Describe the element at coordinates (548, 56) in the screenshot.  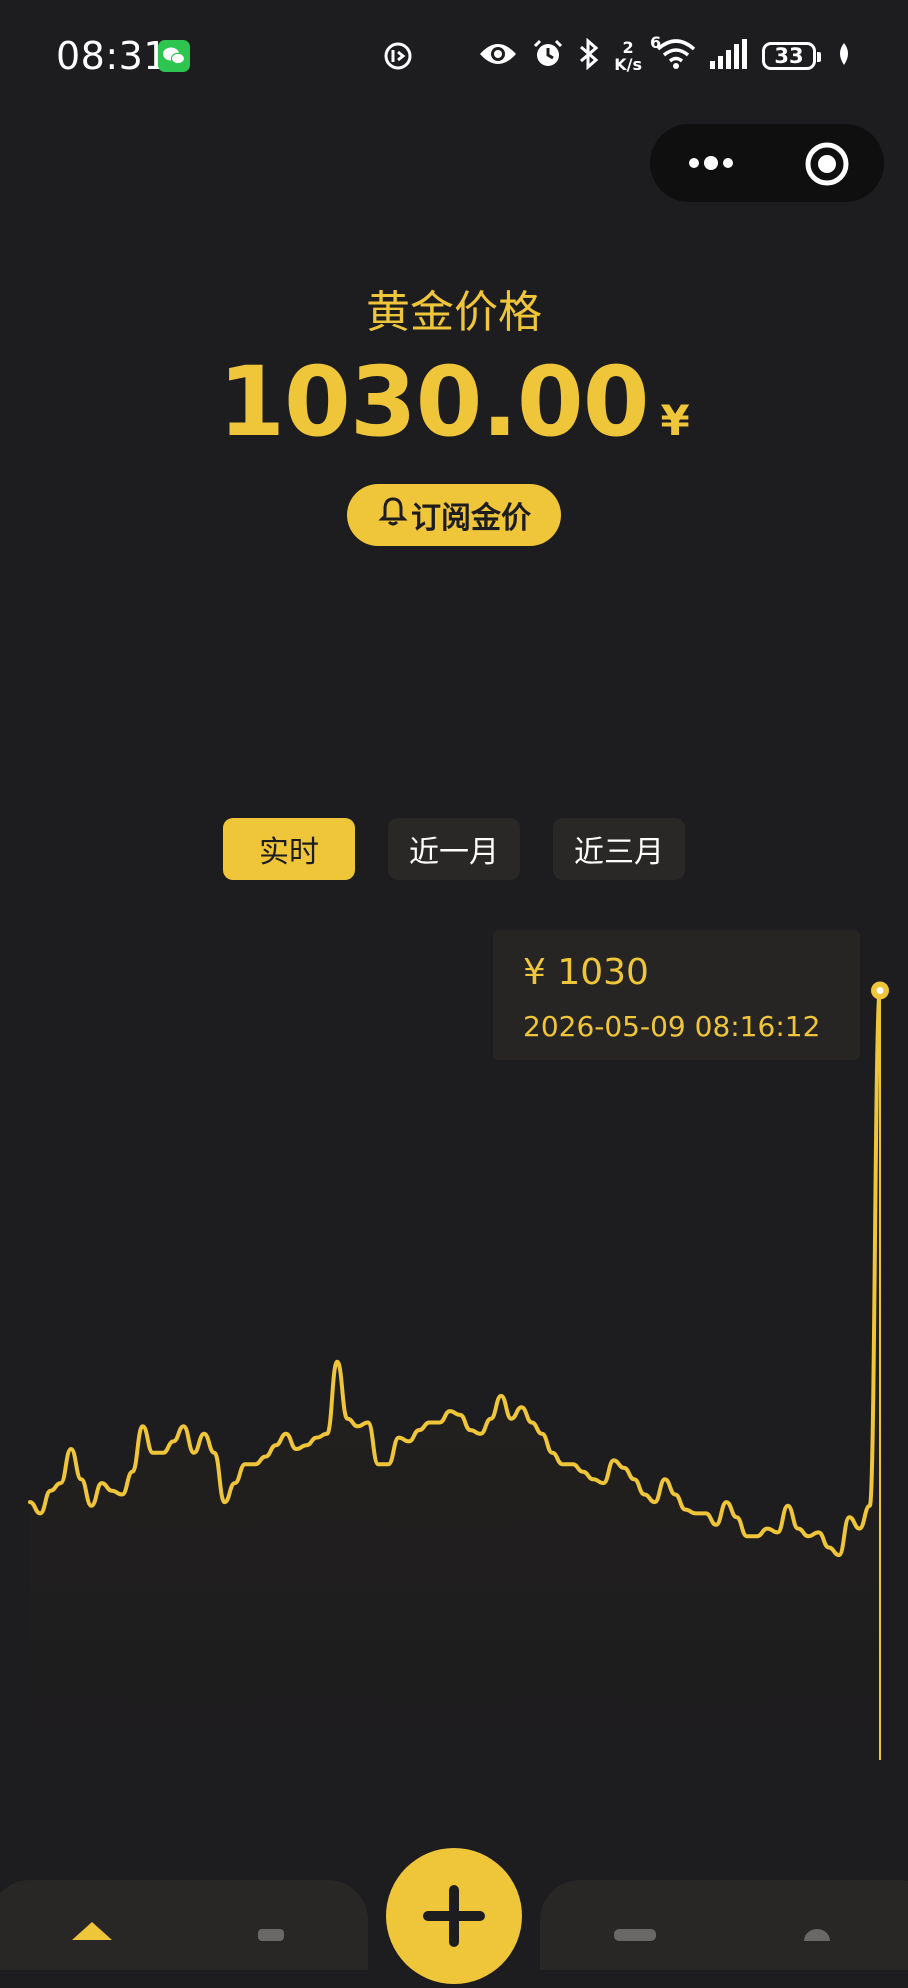
I see `alarm-icon` at that location.